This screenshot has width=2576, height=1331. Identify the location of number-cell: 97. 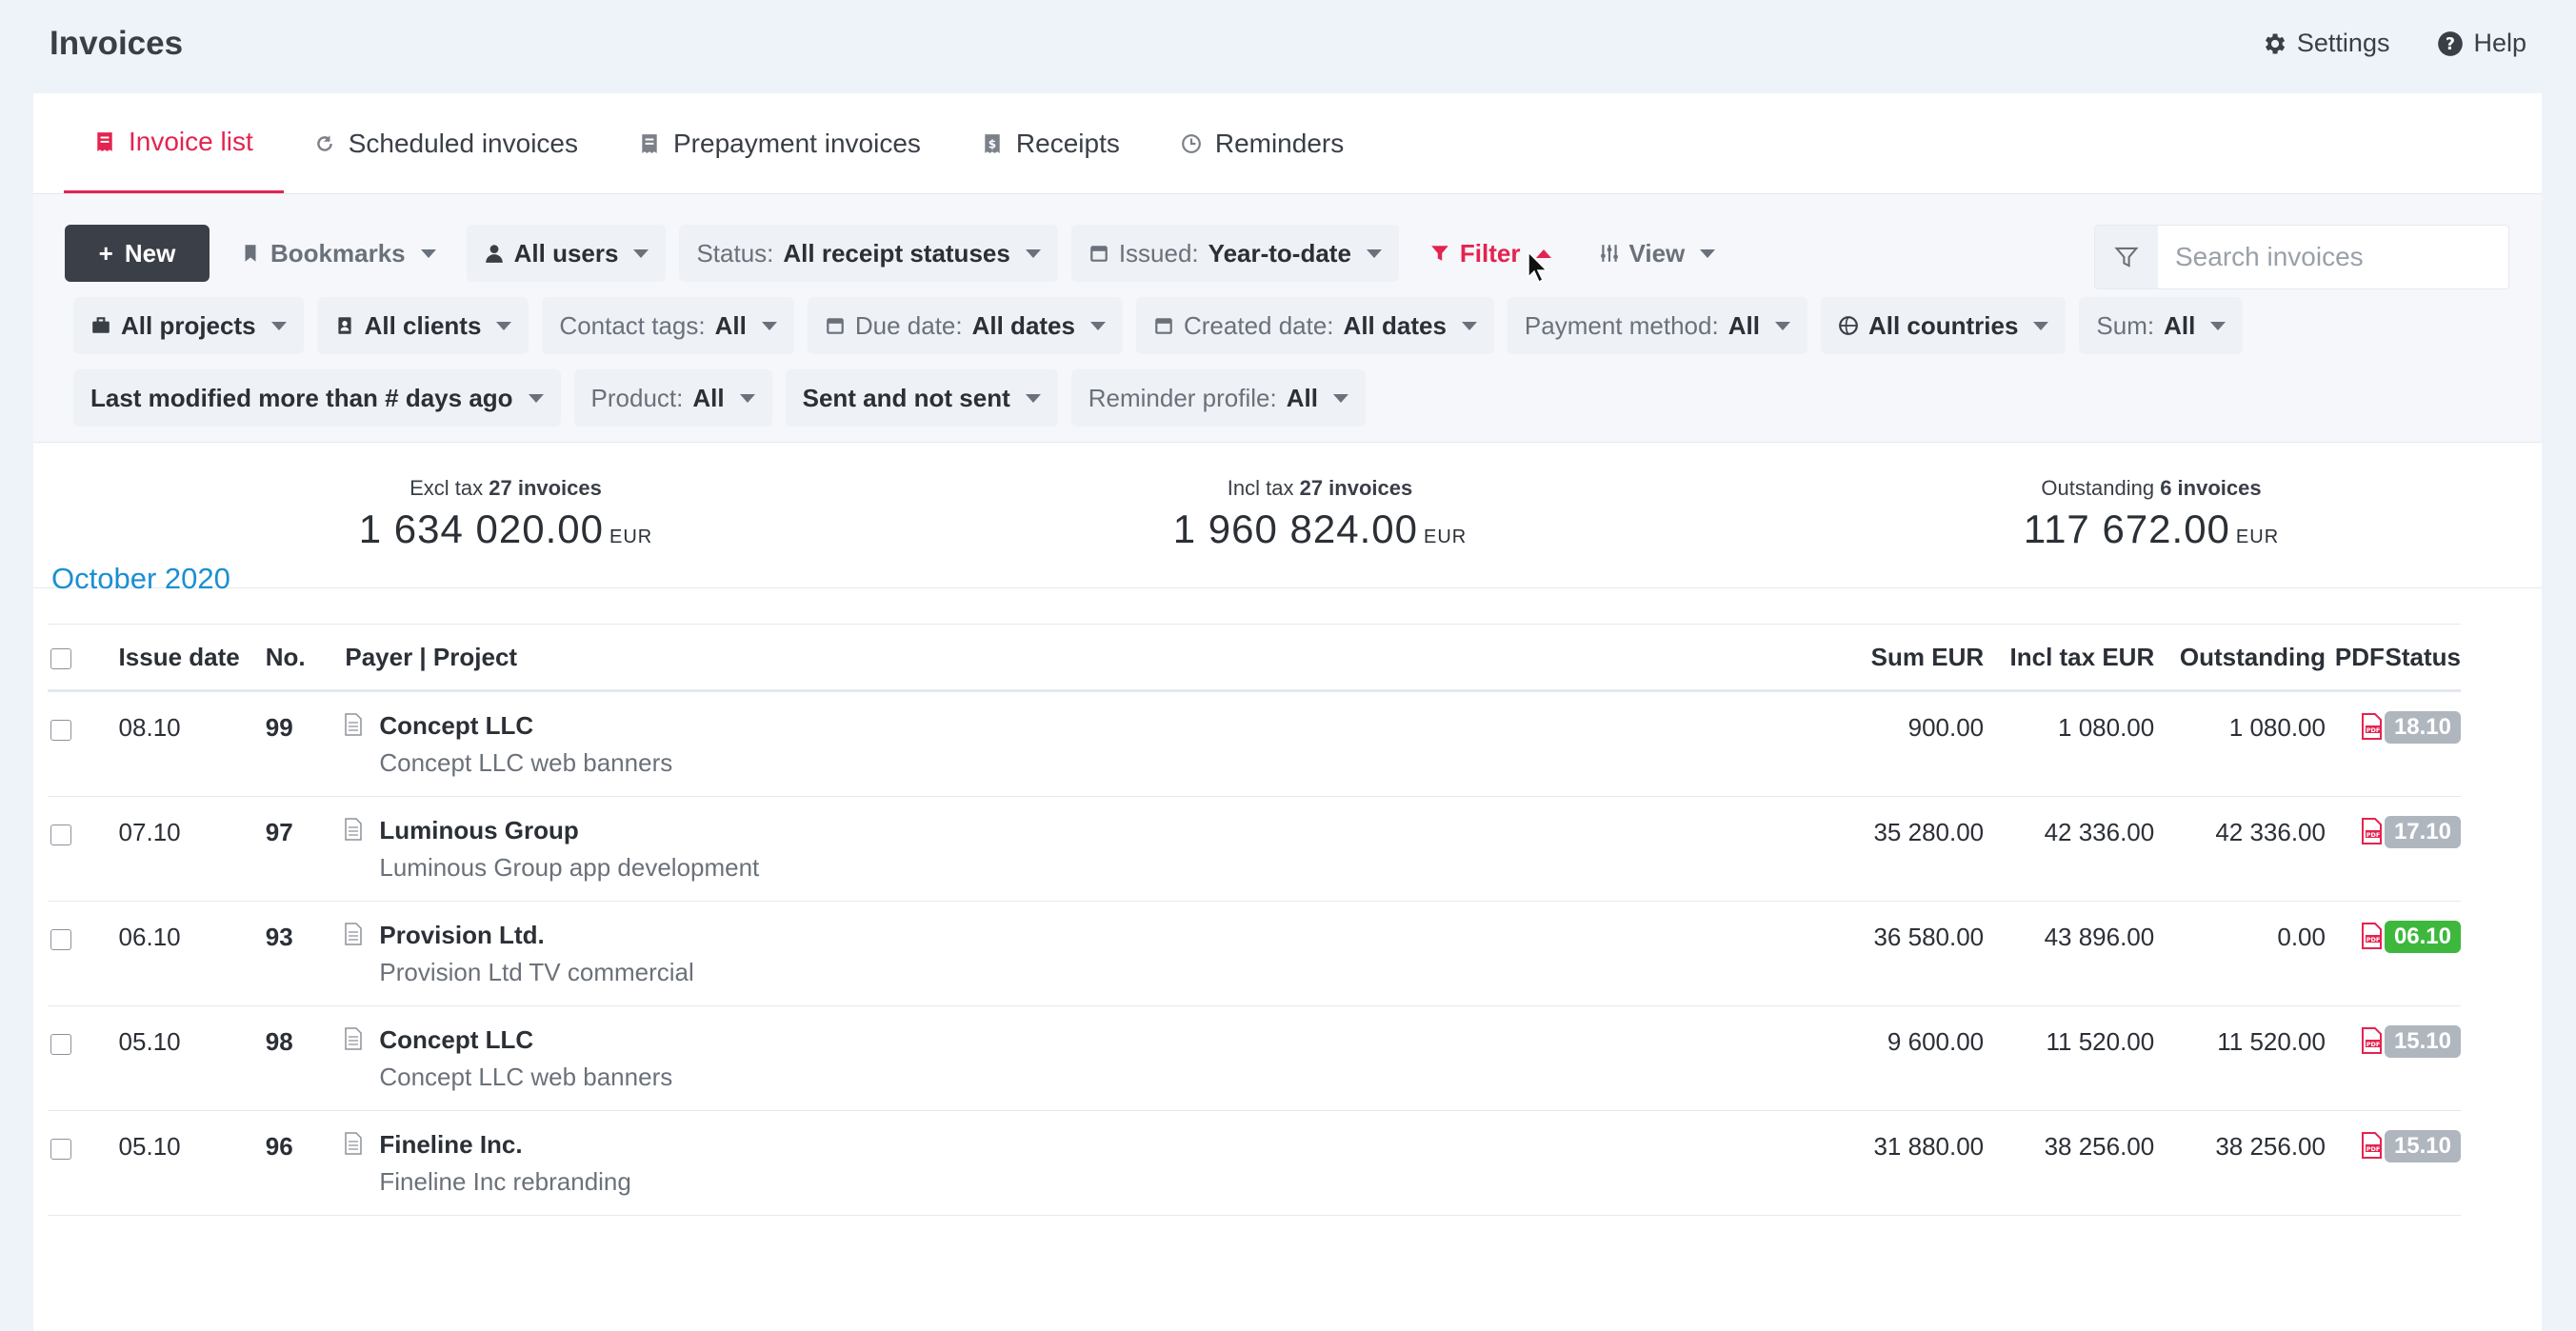
(305, 849).